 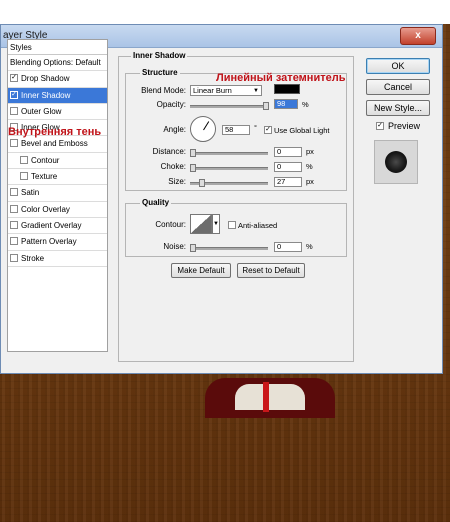 What do you see at coordinates (54, 144) in the screenshot?
I see `style-item-label: Bevel and Emboss` at bounding box center [54, 144].